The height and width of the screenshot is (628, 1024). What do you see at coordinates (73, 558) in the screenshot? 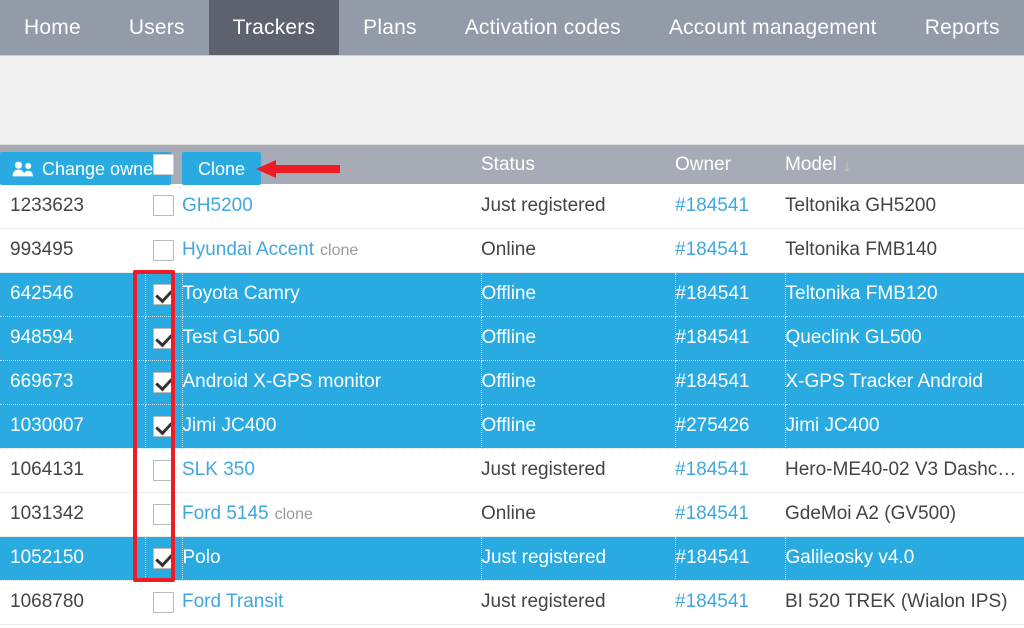
I see `cell-id: 1052150` at bounding box center [73, 558].